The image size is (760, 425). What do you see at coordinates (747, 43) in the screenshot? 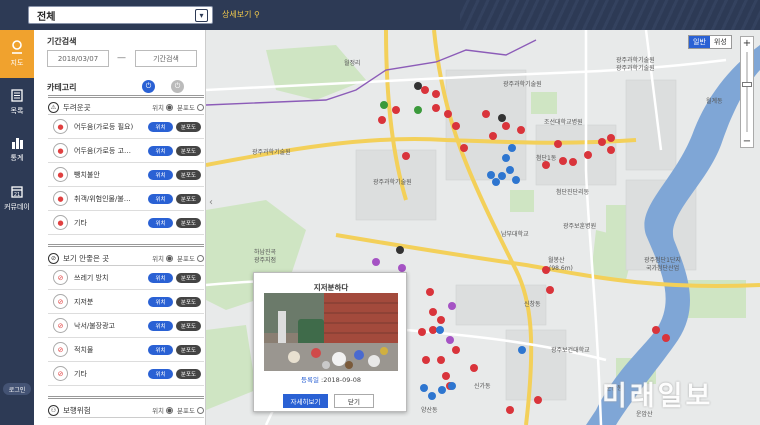
I see `zoom-in-button: +` at bounding box center [747, 43].